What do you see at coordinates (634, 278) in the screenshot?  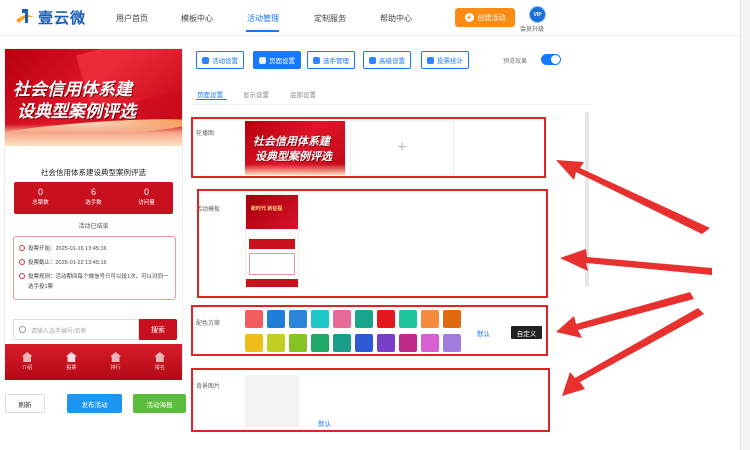 I see `annotation-arrows` at bounding box center [634, 278].